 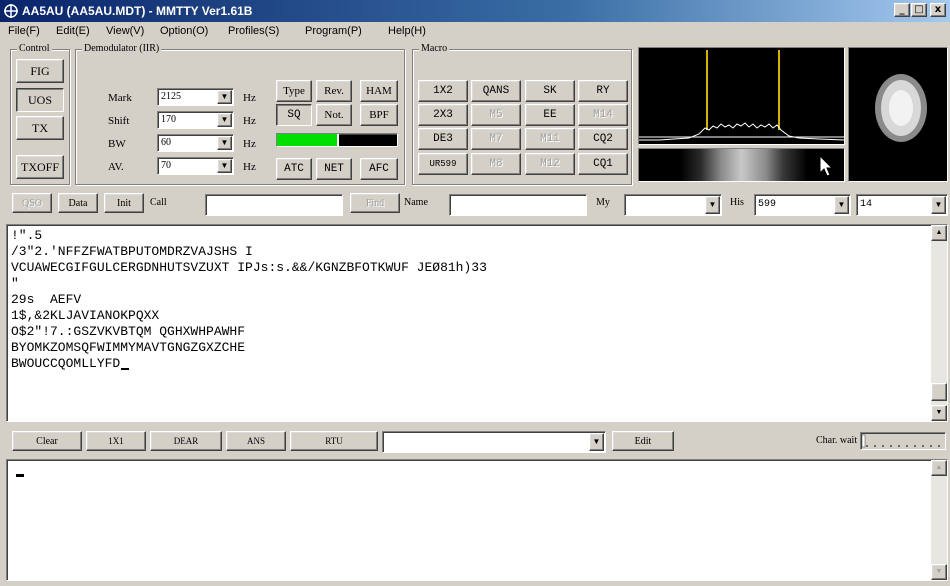 I want to click on menu-help: Help(H), so click(x=407, y=31).